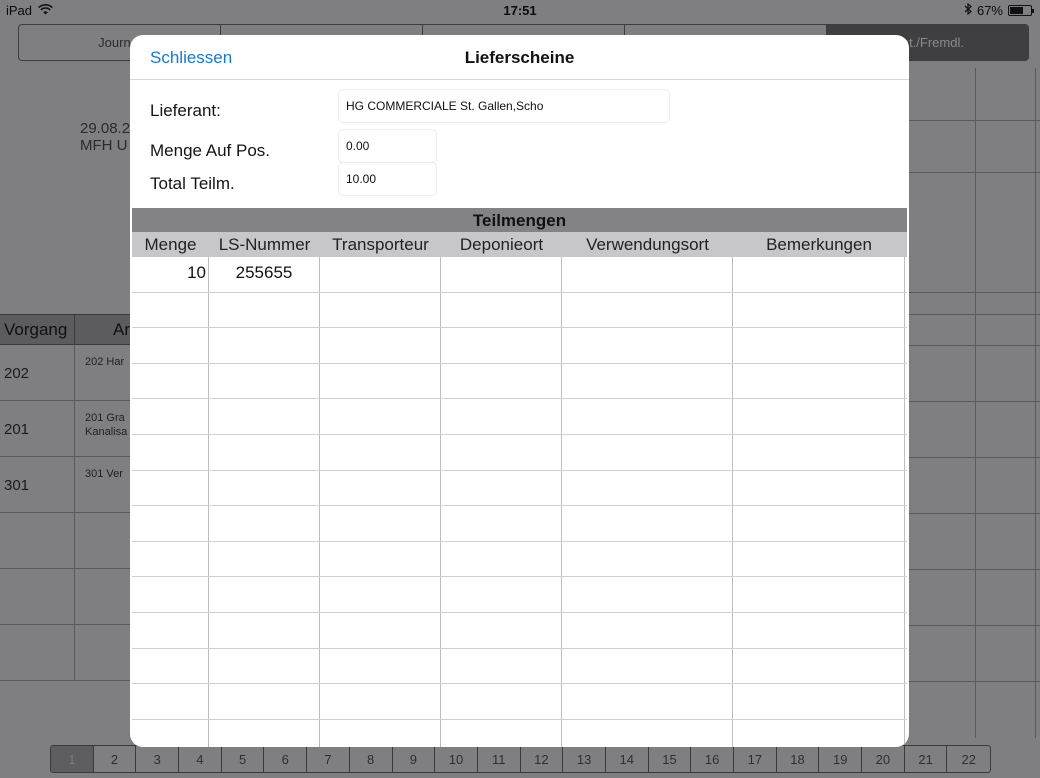  What do you see at coordinates (65, 429) in the screenshot?
I see `table-row: 201 201 Gra Kanalisa` at bounding box center [65, 429].